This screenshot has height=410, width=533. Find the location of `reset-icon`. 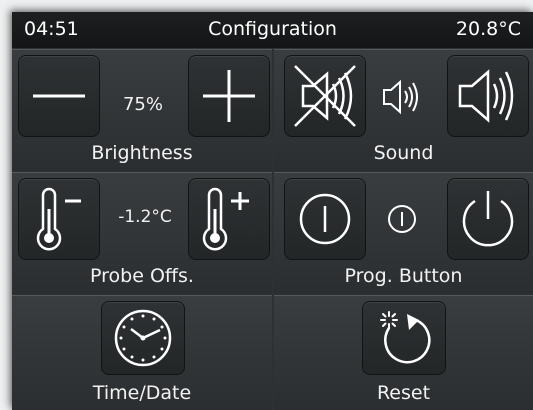

reset-icon is located at coordinates (405, 337).